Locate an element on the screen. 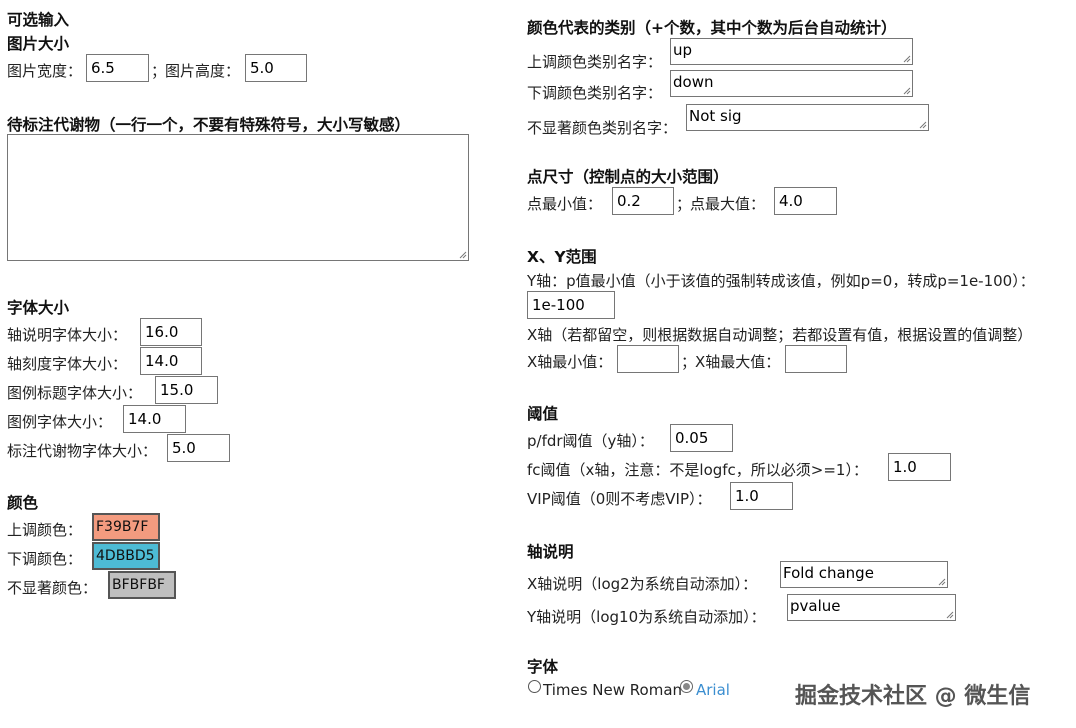  p-threshold-input: 0.05 is located at coordinates (701, 438).